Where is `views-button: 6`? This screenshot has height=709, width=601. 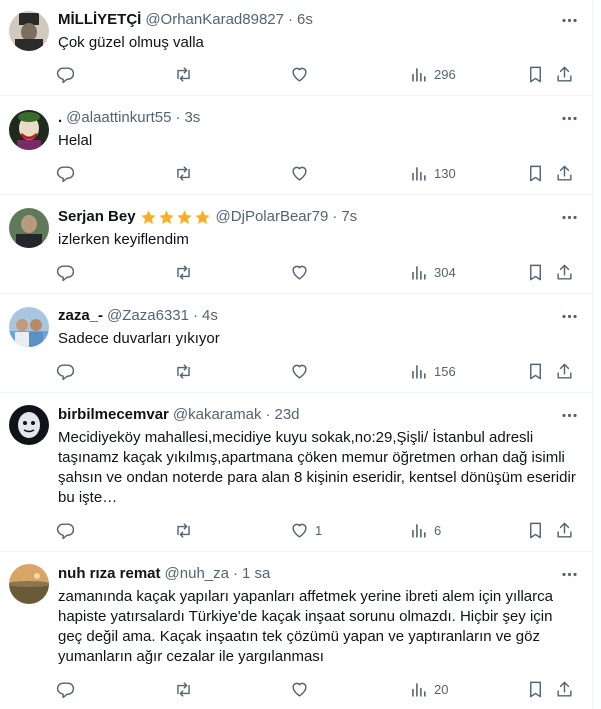
views-button: 6 is located at coordinates (425, 530).